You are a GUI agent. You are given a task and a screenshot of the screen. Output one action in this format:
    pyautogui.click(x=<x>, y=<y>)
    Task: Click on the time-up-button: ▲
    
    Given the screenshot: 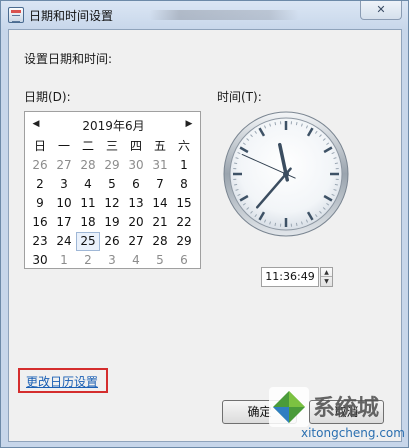 What is the action you would take?
    pyautogui.click(x=326, y=272)
    